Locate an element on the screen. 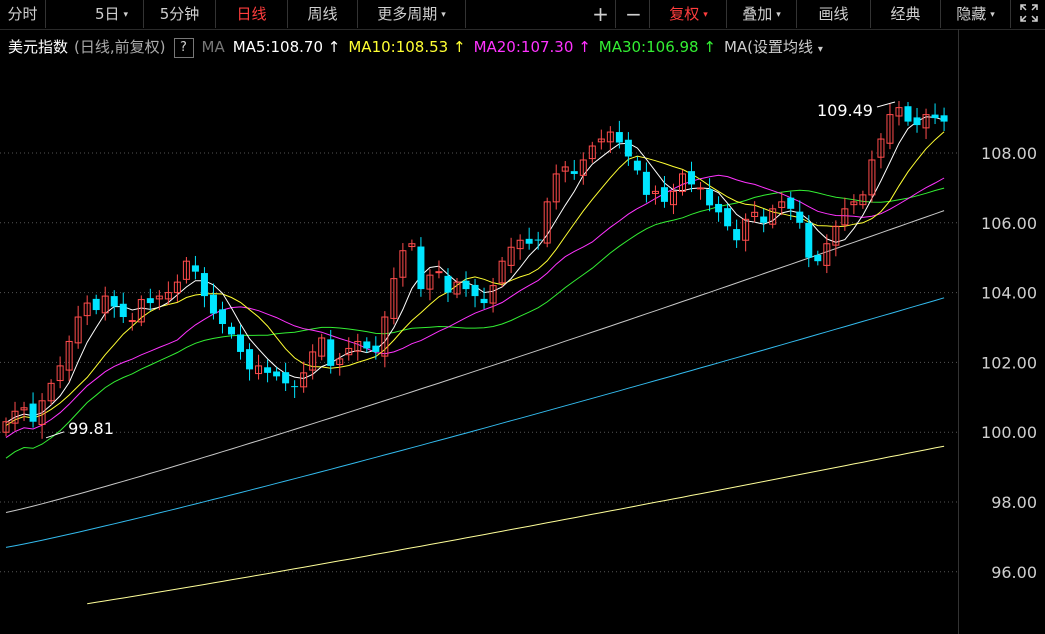 The height and width of the screenshot is (634, 1045). ma-settings-button: 设置均线 ▾ is located at coordinates (788, 47).